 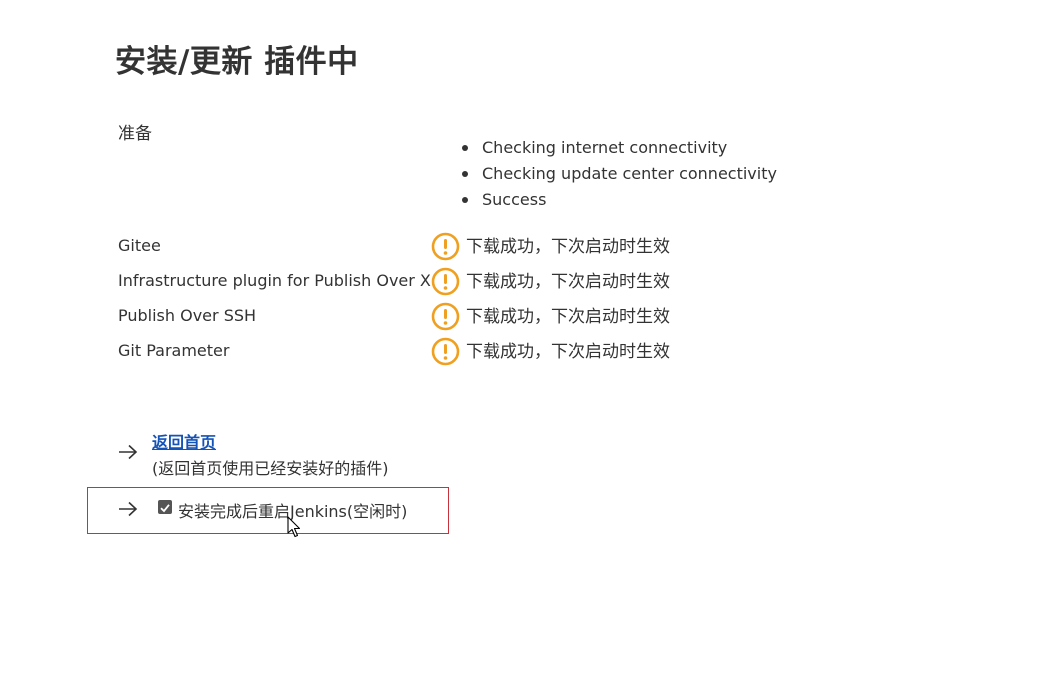 What do you see at coordinates (418, 249) in the screenshot?
I see `plugin-row: Gitee 下载成功，下次启动时生效` at bounding box center [418, 249].